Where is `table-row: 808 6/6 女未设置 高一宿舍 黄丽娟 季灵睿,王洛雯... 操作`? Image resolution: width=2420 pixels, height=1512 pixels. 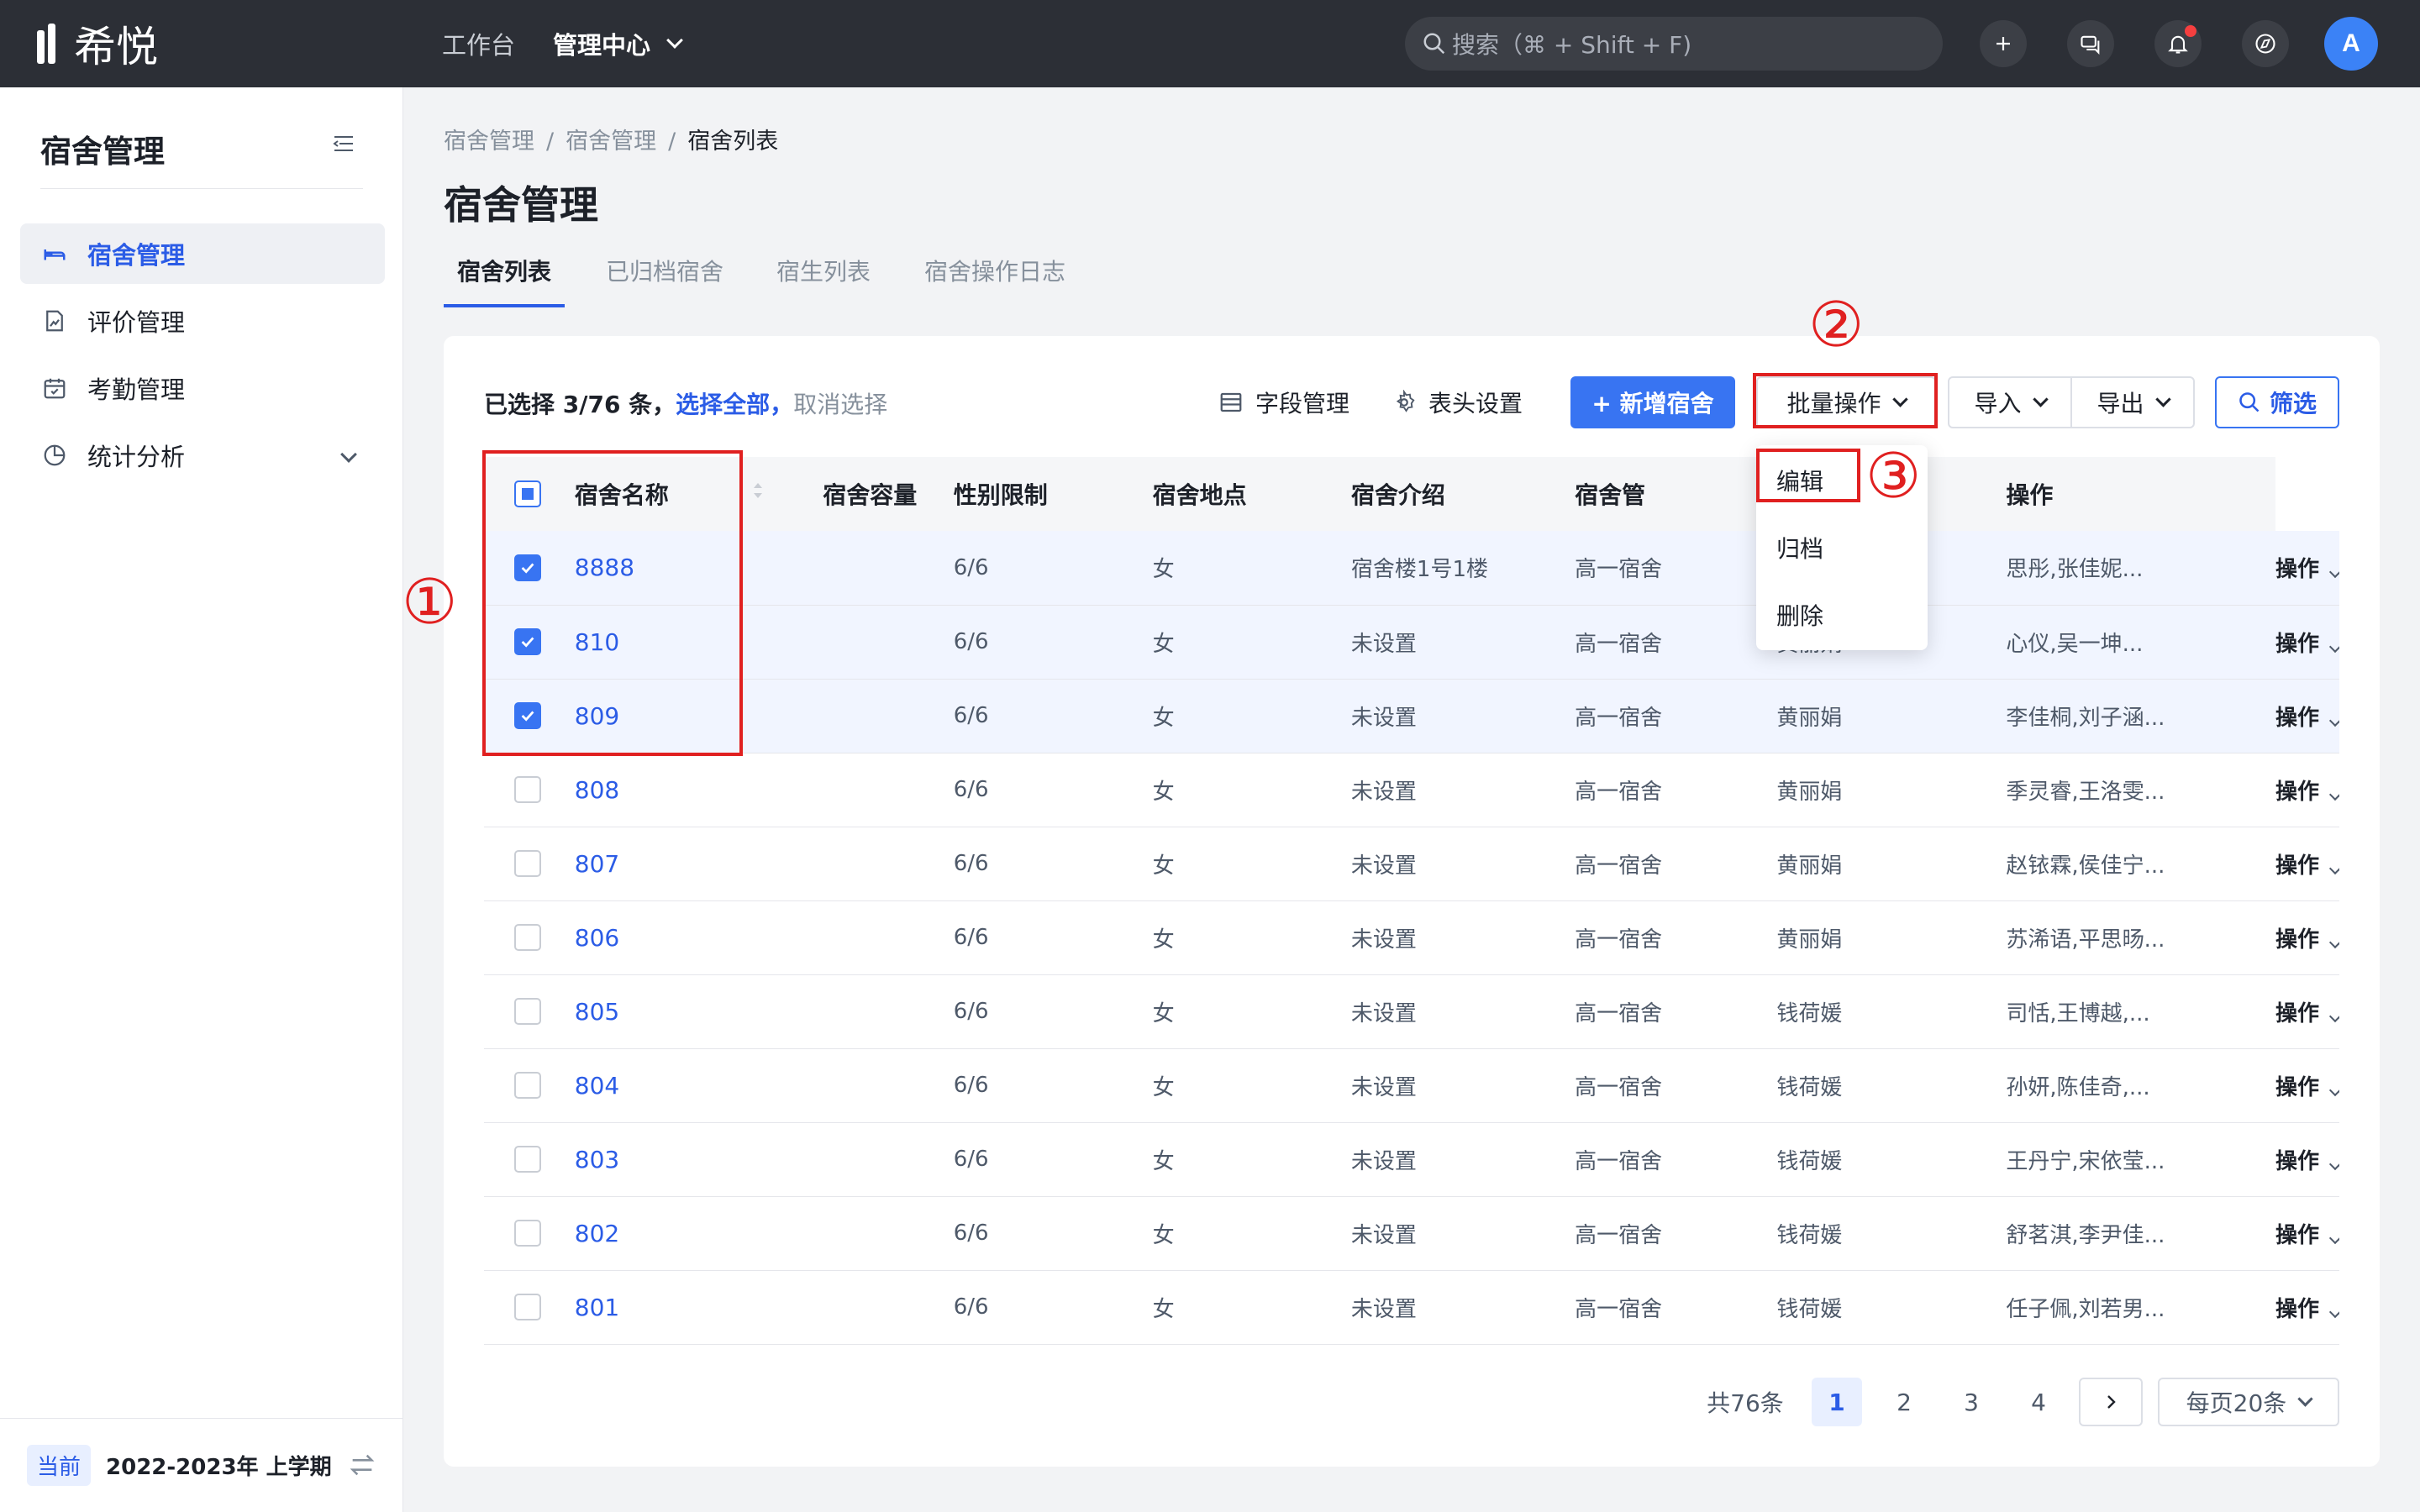 table-row: 808 6/6 女未设置 高一宿舍 黄丽娟 季灵睿,王洛雯... 操作 is located at coordinates (1411, 790).